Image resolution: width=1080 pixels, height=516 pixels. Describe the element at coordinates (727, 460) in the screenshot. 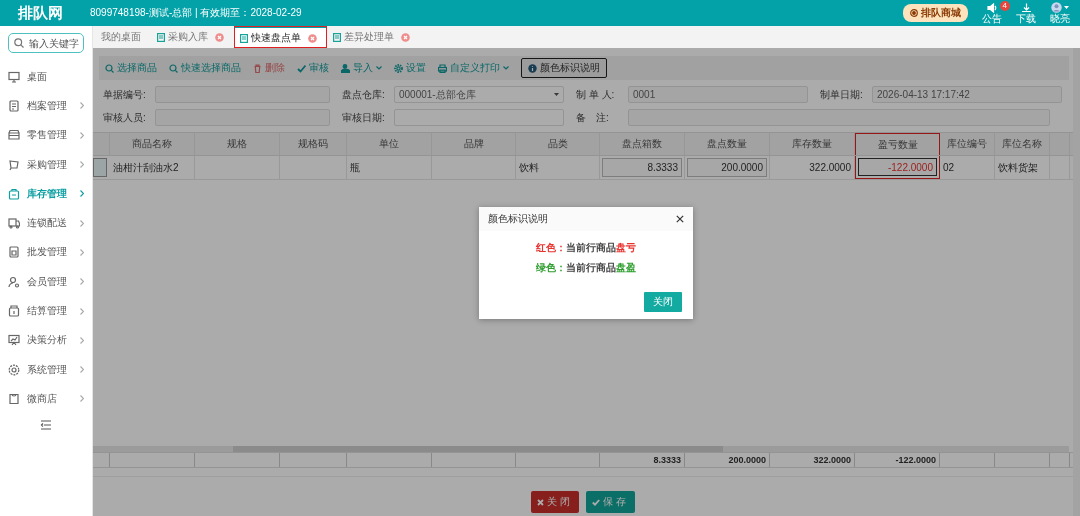

I see `total-cell: 200.0000` at that location.